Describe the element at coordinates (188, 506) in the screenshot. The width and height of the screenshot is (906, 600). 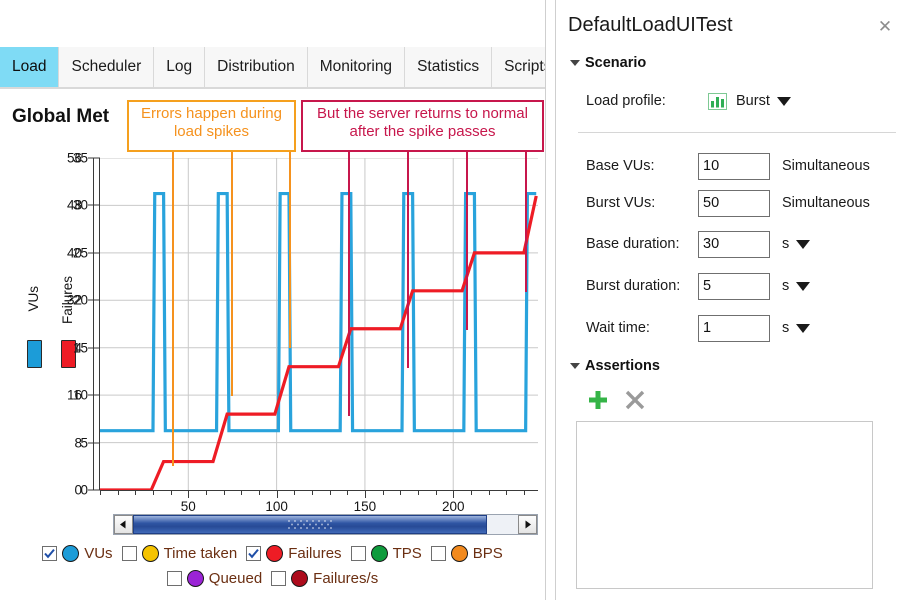
I see `x-tick-label: 50` at that location.